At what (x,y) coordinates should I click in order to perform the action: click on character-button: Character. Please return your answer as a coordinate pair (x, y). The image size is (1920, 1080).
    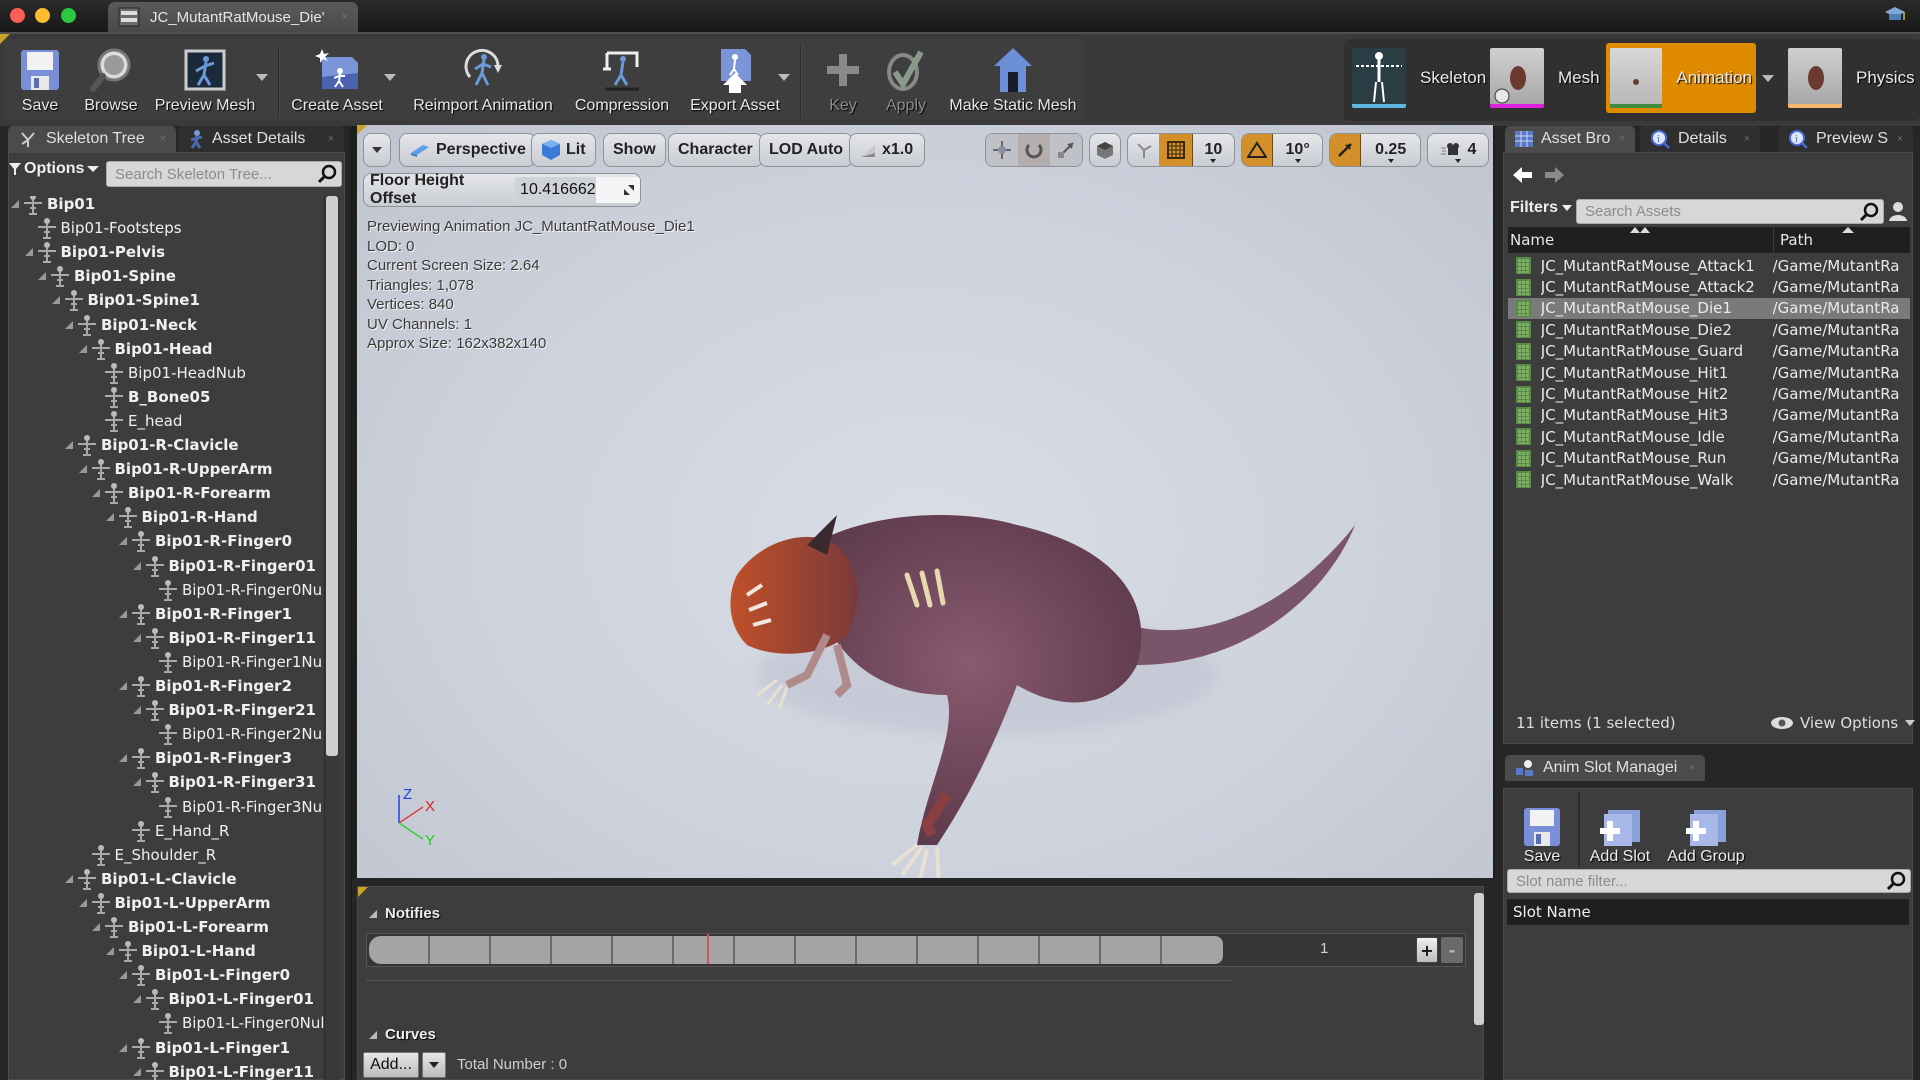
    Looking at the image, I should click on (715, 150).